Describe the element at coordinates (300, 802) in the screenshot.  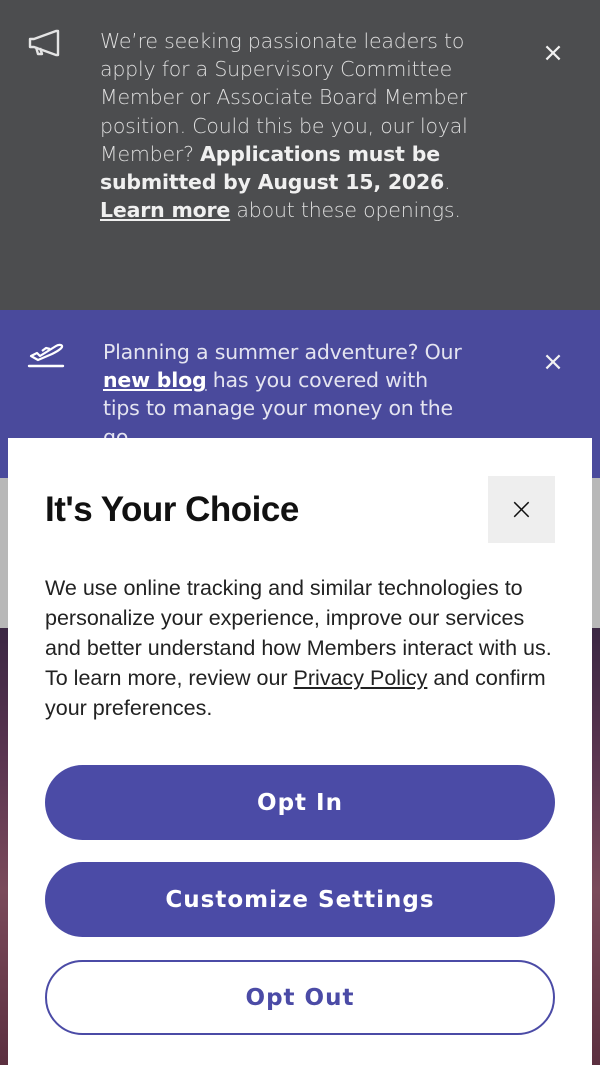
I see `opt-in-button: Opt In` at that location.